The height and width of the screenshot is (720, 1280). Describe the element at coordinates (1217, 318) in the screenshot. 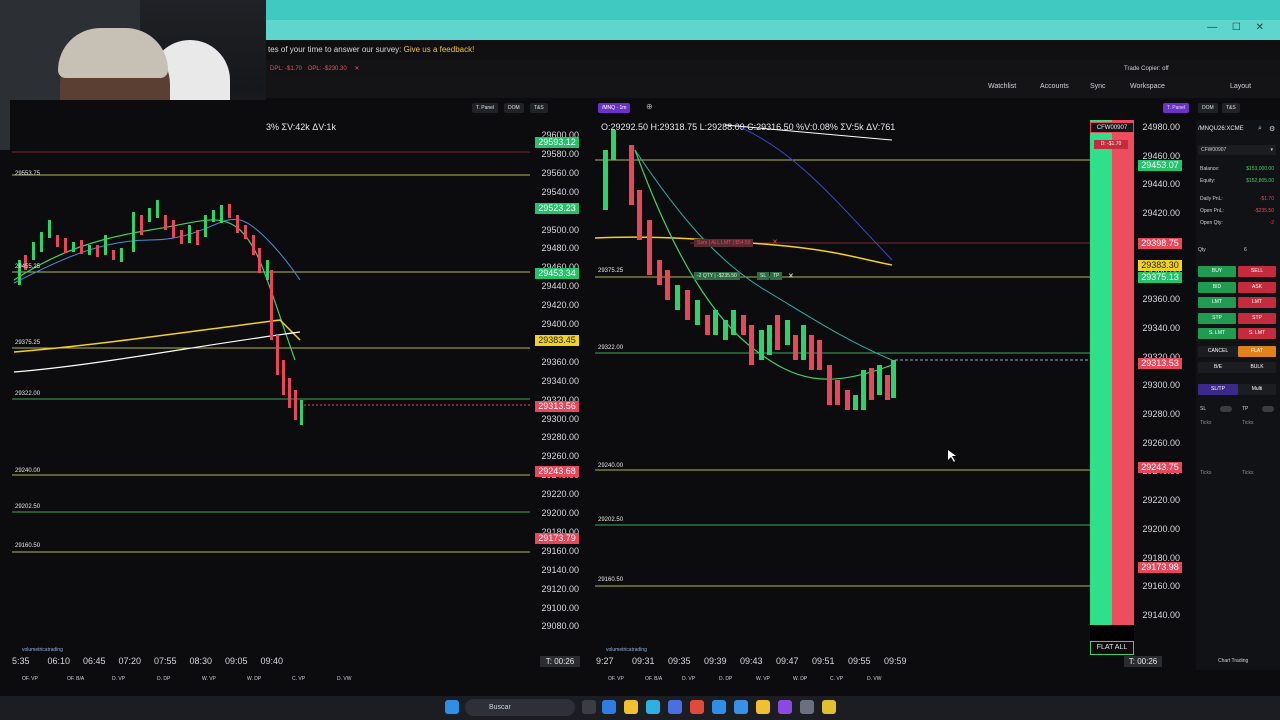

I see `buy-button: STP` at that location.